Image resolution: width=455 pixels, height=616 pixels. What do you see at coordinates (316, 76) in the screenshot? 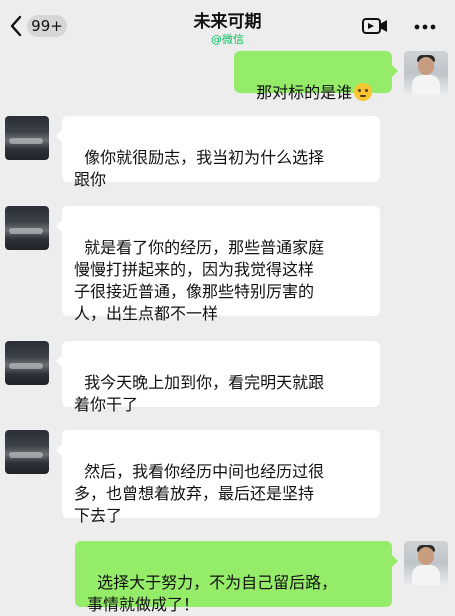
I see `message-bubble-sent: 那对标的是谁` at bounding box center [316, 76].